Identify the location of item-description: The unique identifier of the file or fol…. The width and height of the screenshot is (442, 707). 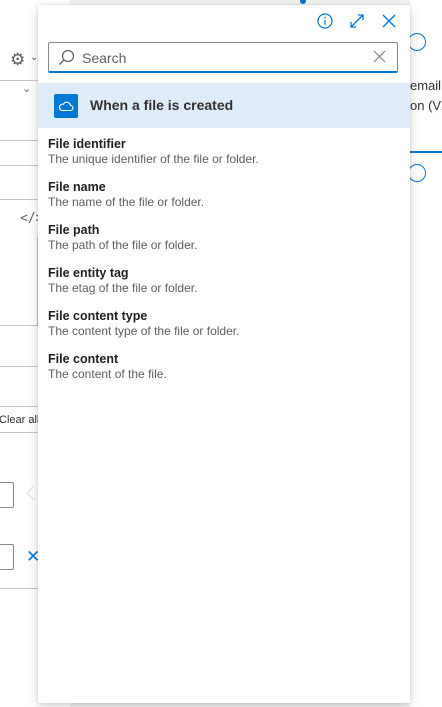
(153, 159).